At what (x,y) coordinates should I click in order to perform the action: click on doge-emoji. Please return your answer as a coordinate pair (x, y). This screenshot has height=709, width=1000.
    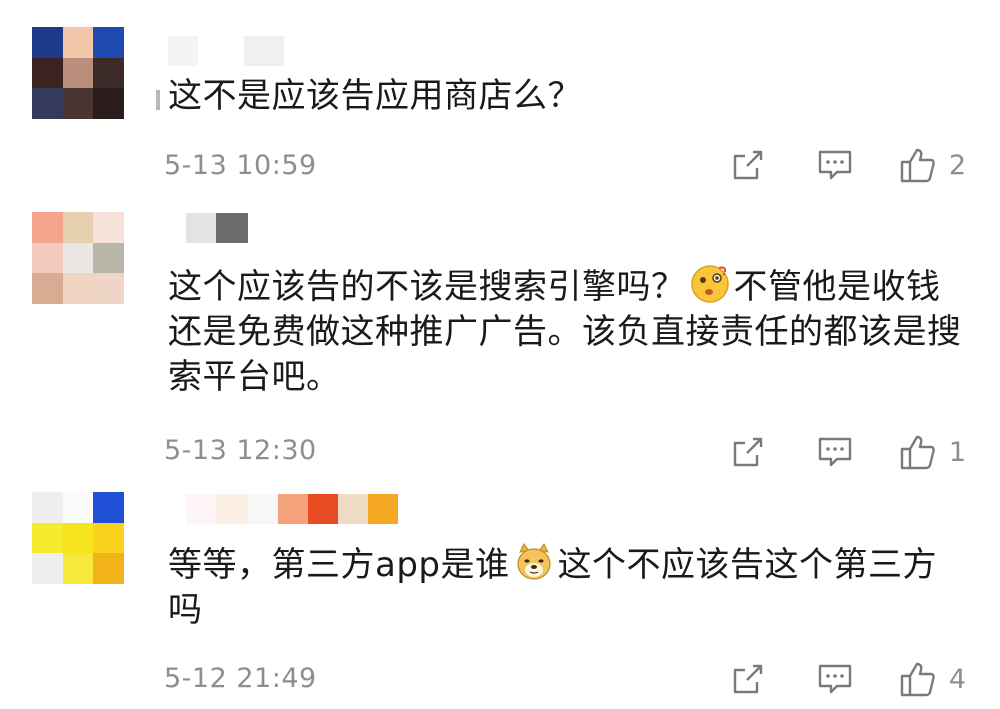
    Looking at the image, I should click on (533, 561).